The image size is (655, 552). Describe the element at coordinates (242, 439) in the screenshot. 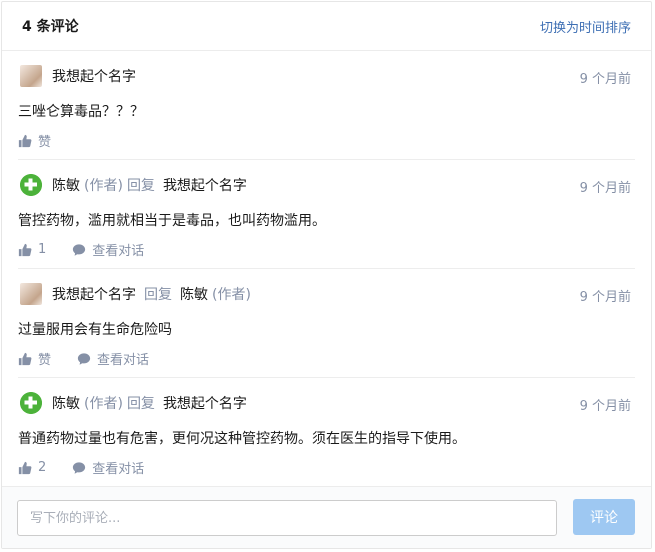

I see `comment-text: 普通药物过量也有危害，更何况这种管控药物。须在医生的指导下使用。` at that location.